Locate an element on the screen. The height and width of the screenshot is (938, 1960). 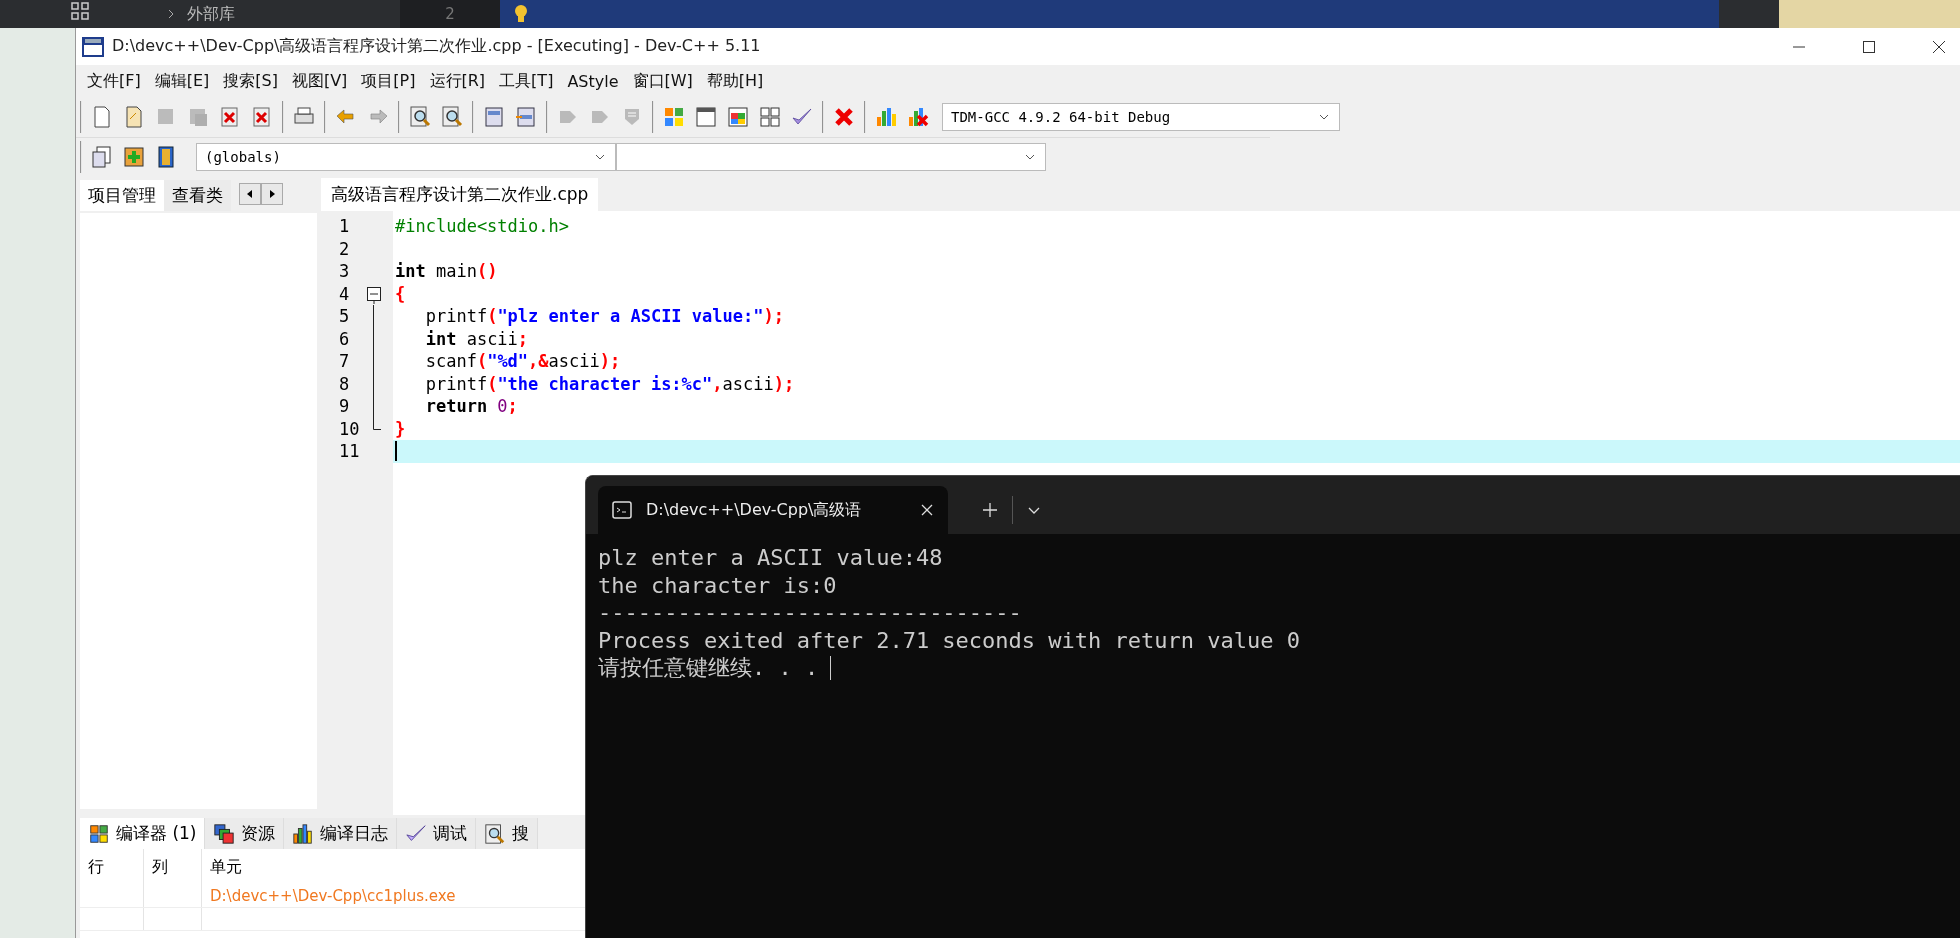
menu-item: AStyle is located at coordinates (593, 81).